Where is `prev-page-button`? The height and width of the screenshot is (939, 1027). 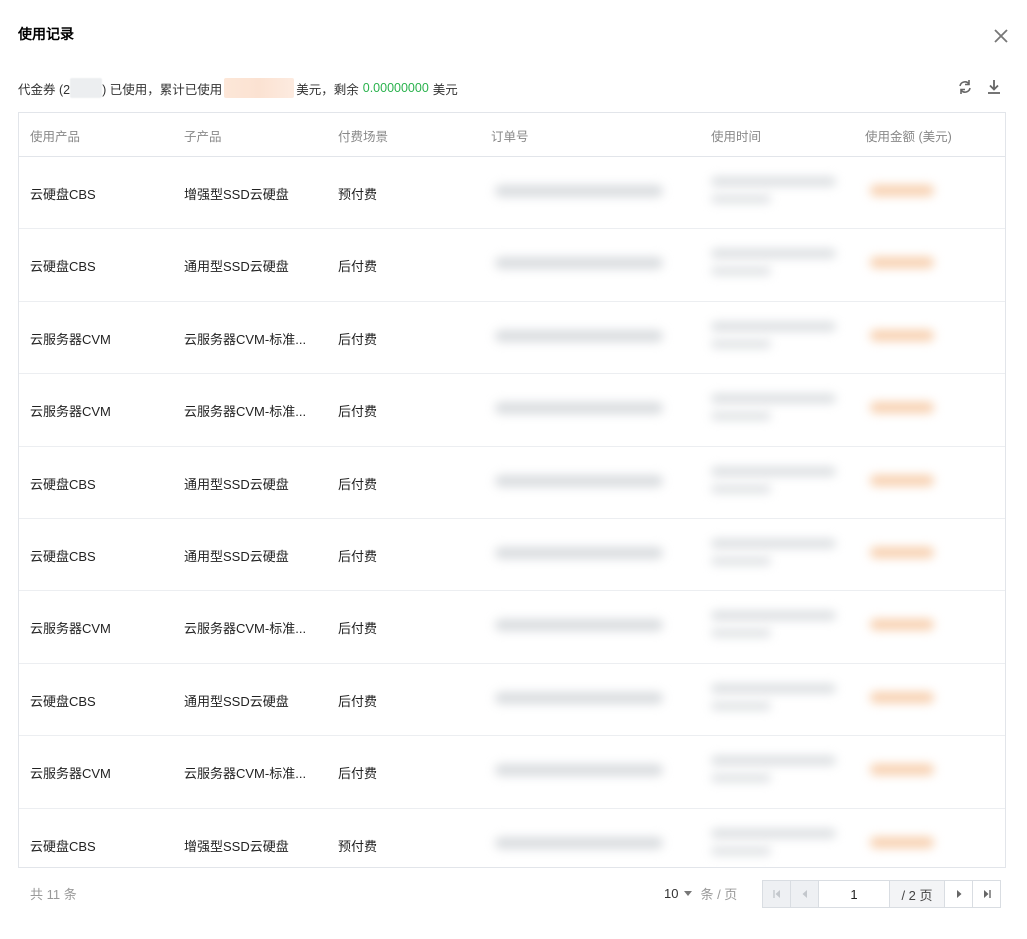 prev-page-button is located at coordinates (805, 894).